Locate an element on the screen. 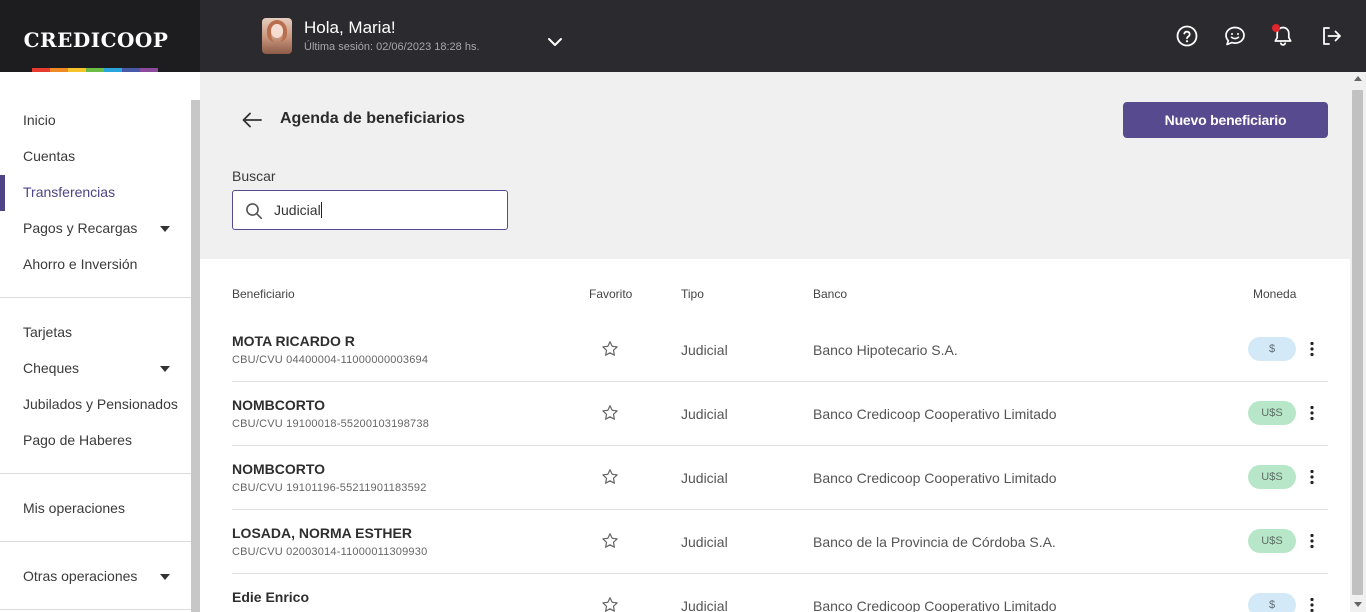  sidebar-item-cheques: Cheques is located at coordinates (51, 368).